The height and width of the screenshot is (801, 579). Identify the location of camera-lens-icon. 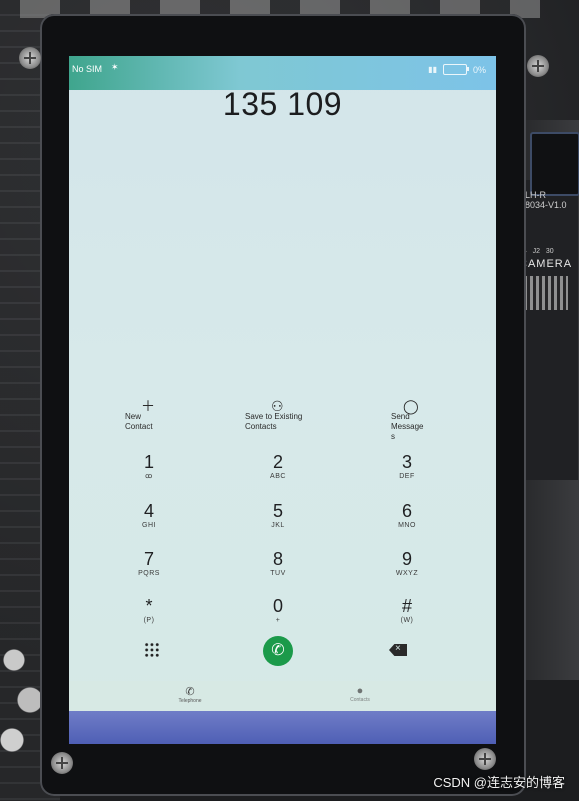
(554, 164).